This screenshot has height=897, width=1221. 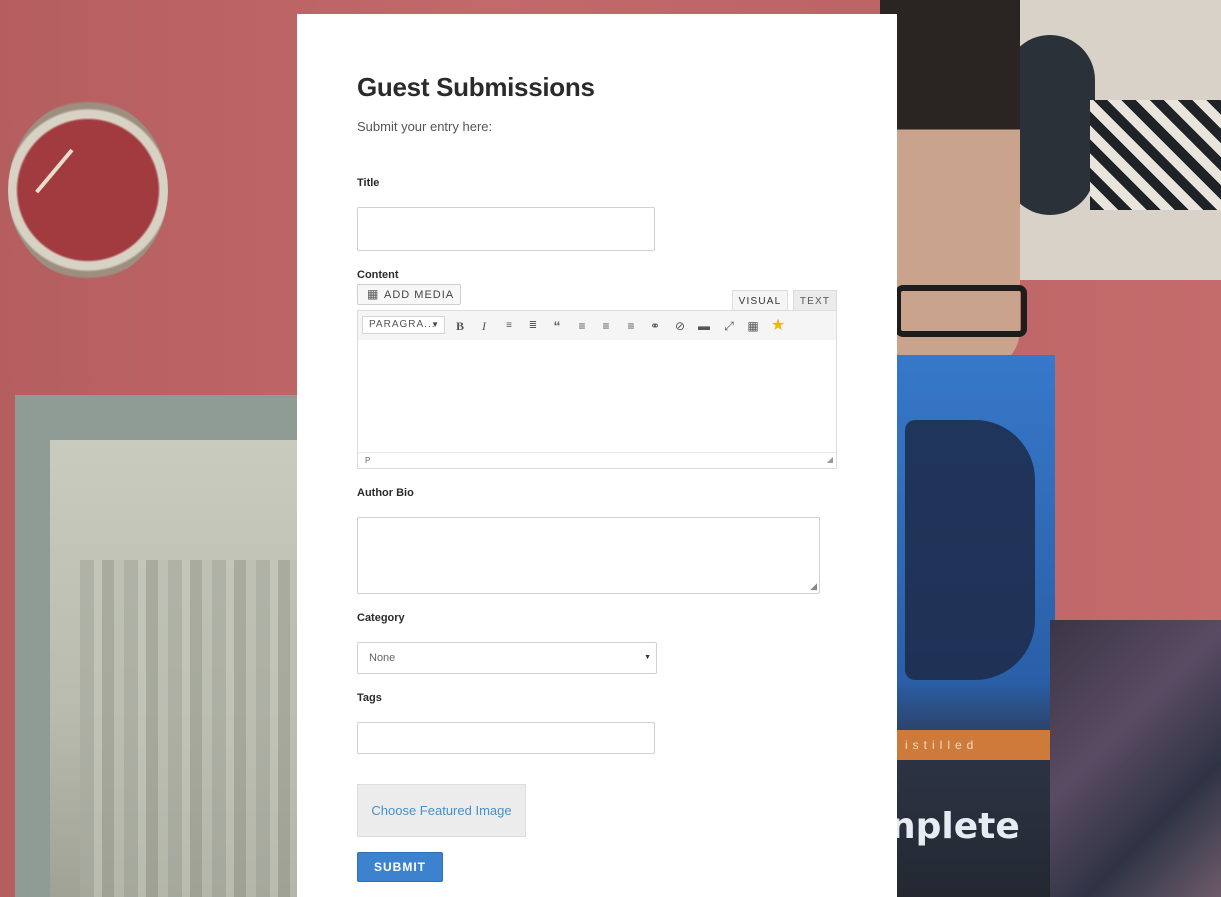 What do you see at coordinates (680, 326) in the screenshot?
I see `unlink-icon: ⊘` at bounding box center [680, 326].